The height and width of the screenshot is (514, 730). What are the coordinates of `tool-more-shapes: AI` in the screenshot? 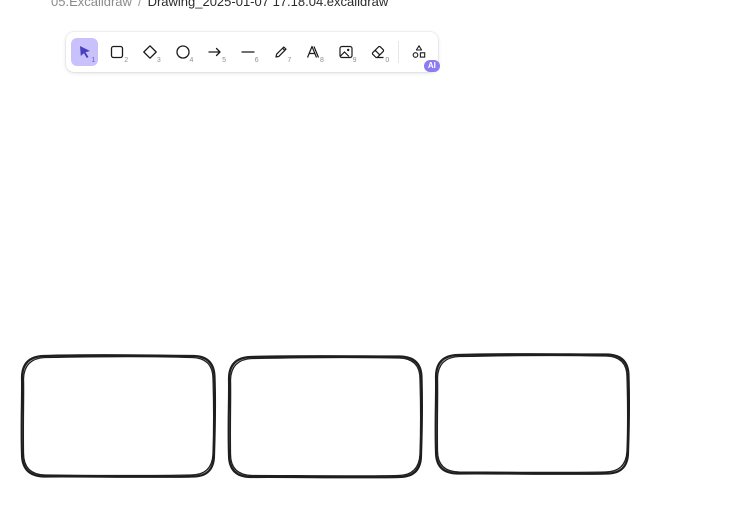 It's located at (422, 55).